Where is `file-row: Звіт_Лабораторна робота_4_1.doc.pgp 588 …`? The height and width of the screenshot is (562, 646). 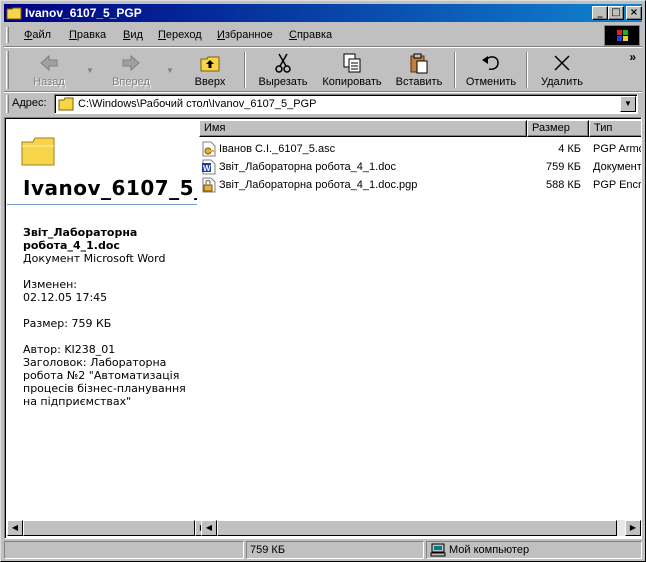 file-row: Звіт_Лабораторна робота_4_1.doc.pgp 588 … is located at coordinates (420, 185).